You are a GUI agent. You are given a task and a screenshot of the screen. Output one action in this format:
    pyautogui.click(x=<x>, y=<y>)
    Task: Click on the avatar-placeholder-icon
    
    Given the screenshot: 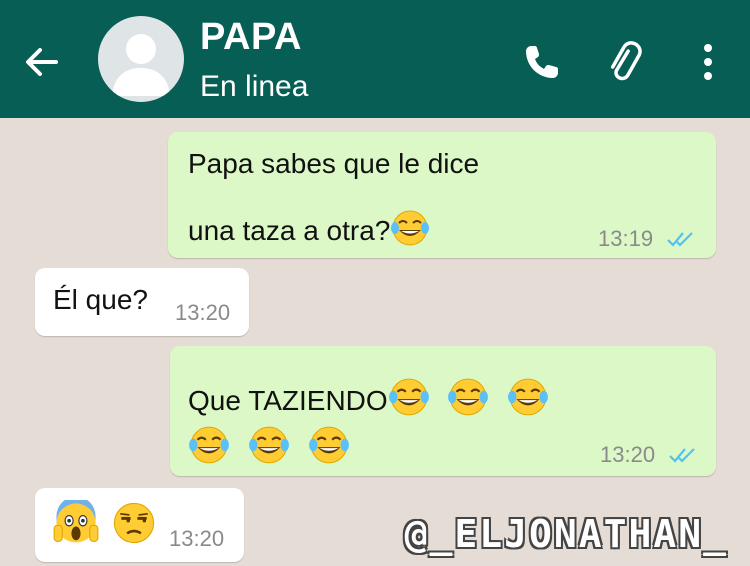 What is the action you would take?
    pyautogui.click(x=141, y=65)
    